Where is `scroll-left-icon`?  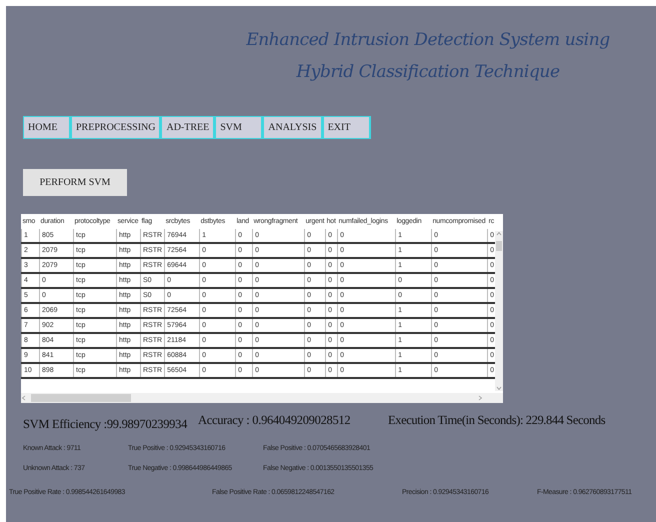 scroll-left-icon is located at coordinates (23, 398).